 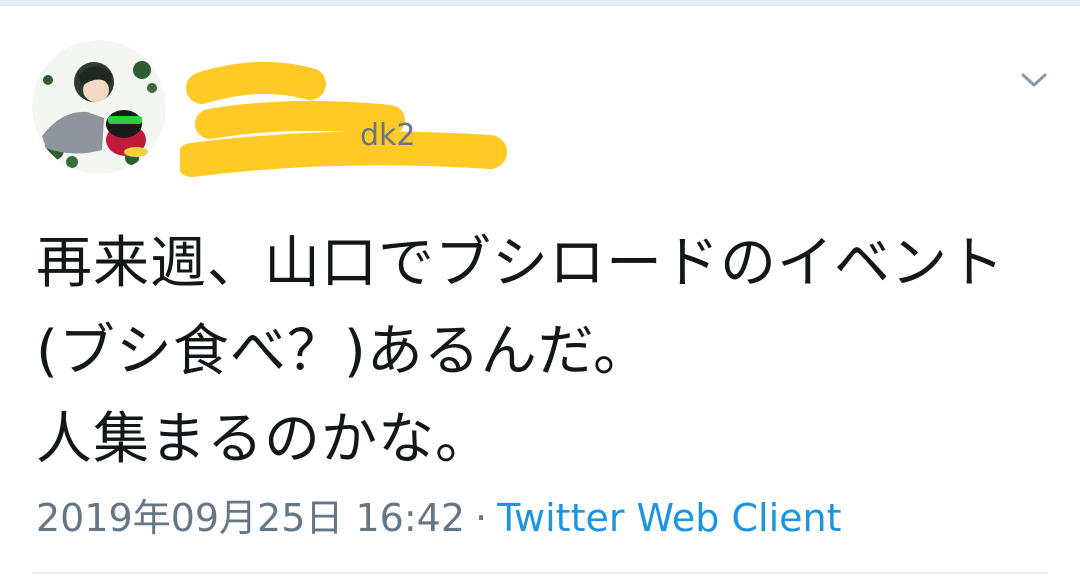 What do you see at coordinates (540, 573) in the screenshot?
I see `bottom-divider` at bounding box center [540, 573].